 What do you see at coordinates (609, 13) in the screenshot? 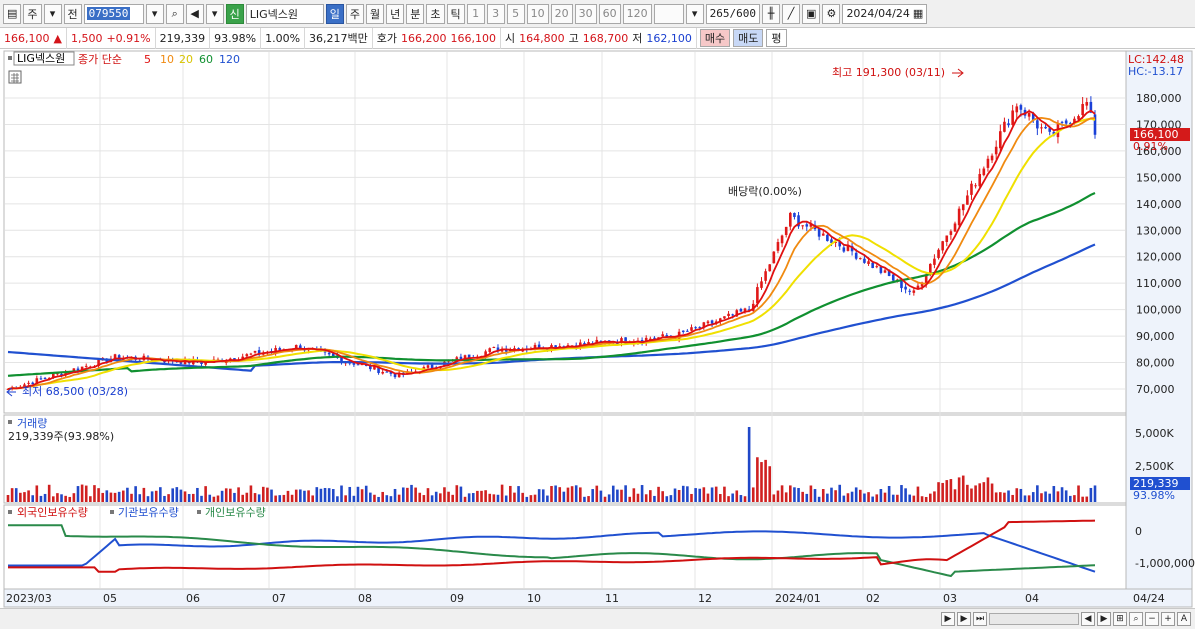
I see `interval-60: 60` at bounding box center [609, 13].